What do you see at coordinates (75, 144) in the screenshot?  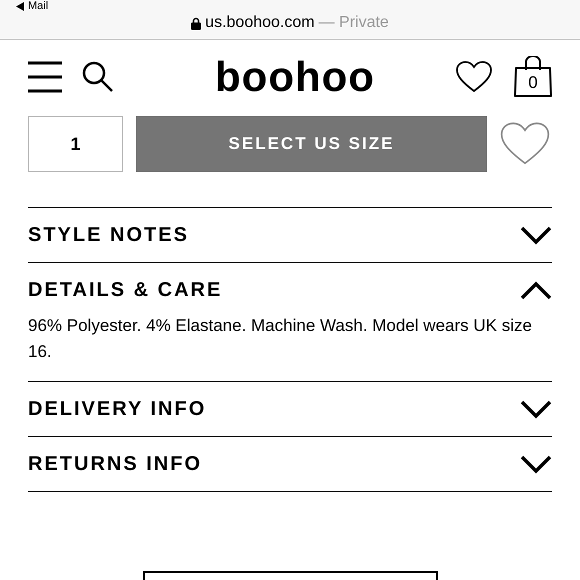 I see `quantity-field: 1` at bounding box center [75, 144].